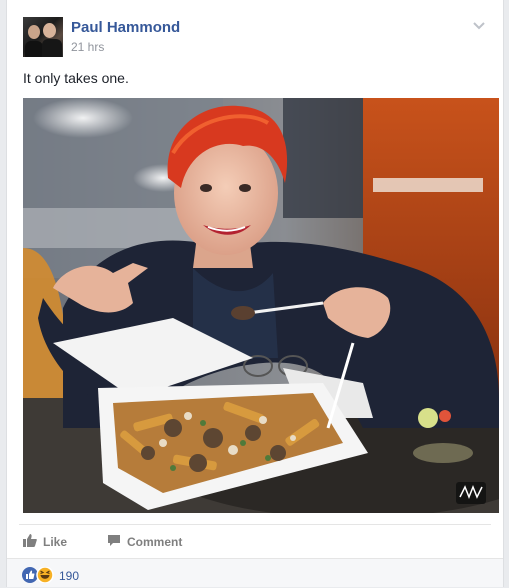 The height and width of the screenshot is (588, 509). What do you see at coordinates (69, 576) in the screenshot?
I see `reaction-count: 190` at bounding box center [69, 576].